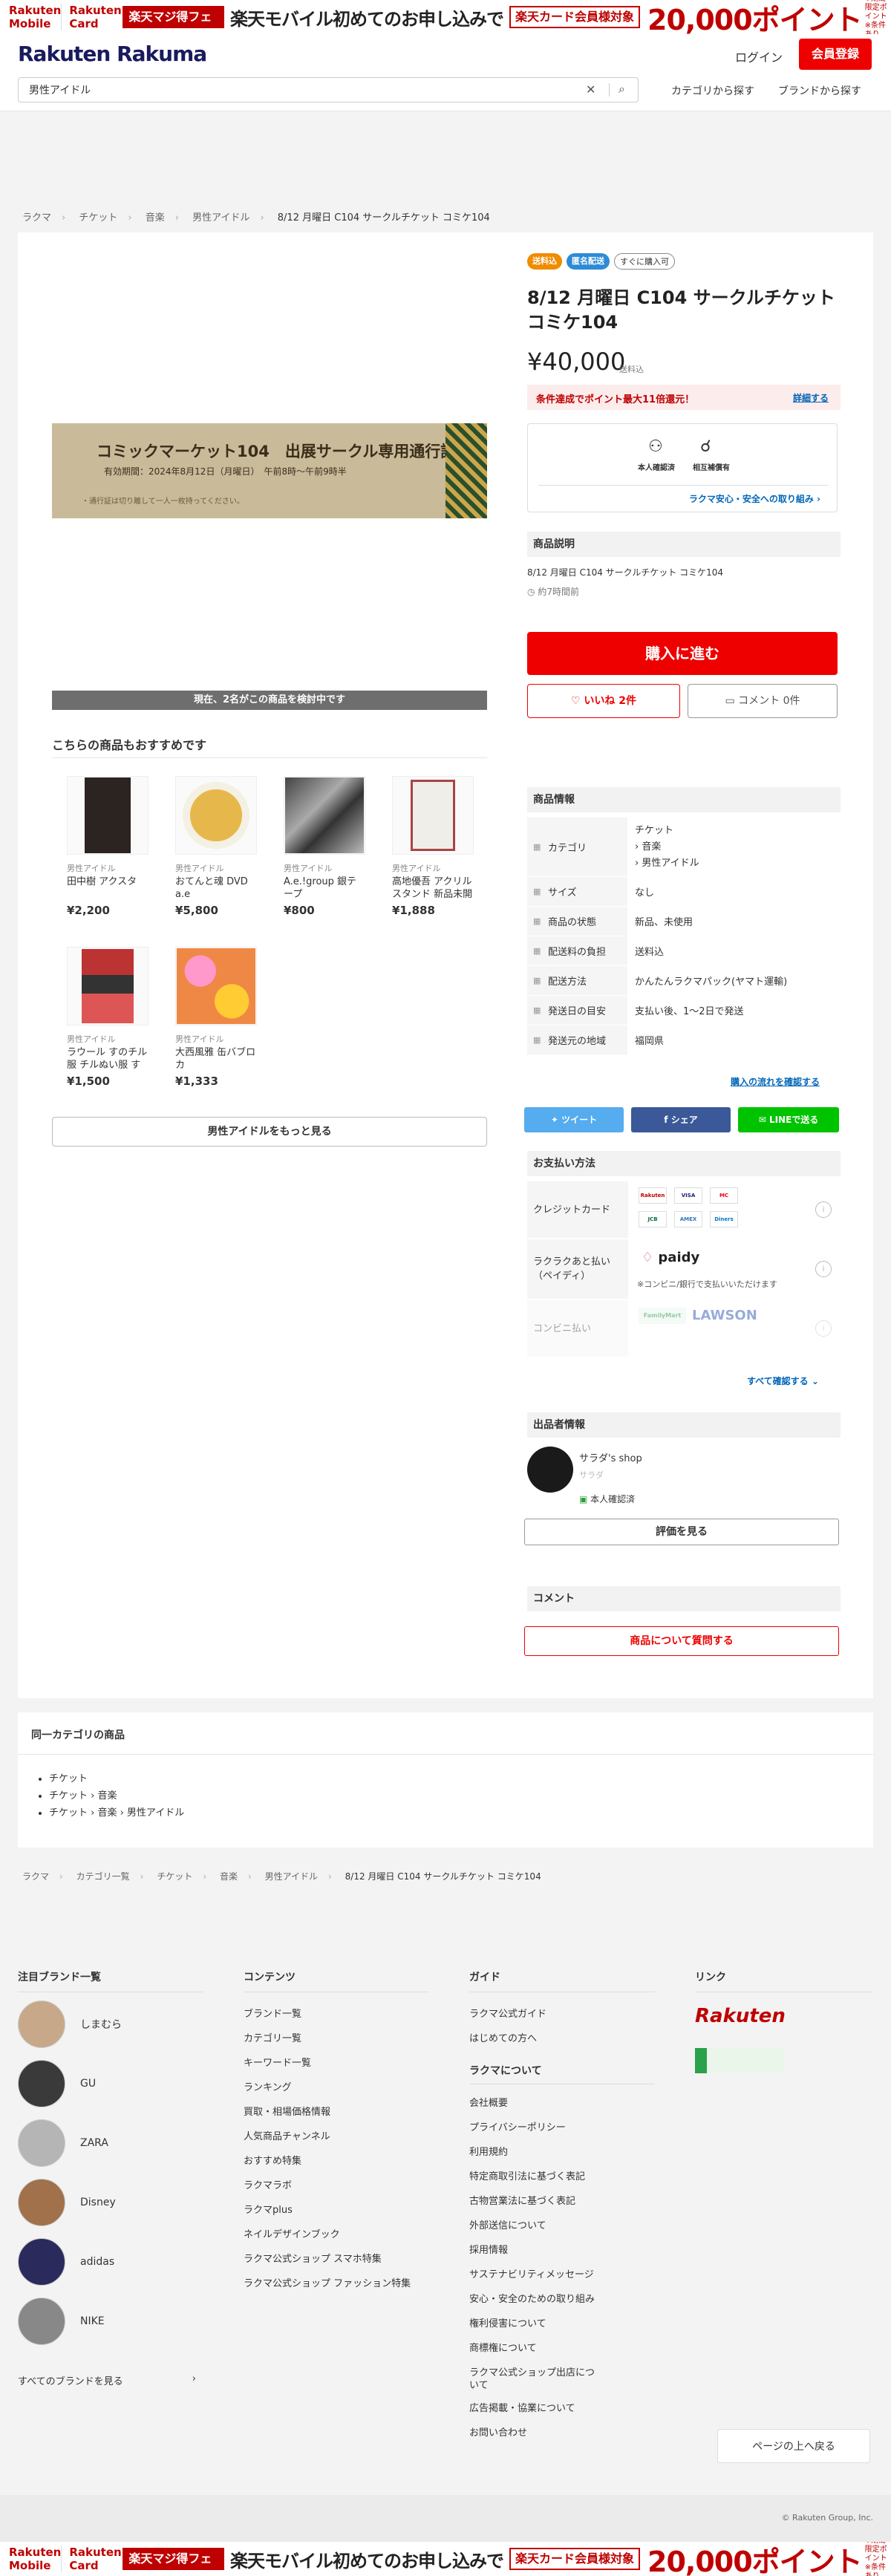 This screenshot has height=2576, width=891. What do you see at coordinates (789, 1119) in the screenshot?
I see `line-share-button: ✉ LINEで送る` at bounding box center [789, 1119].